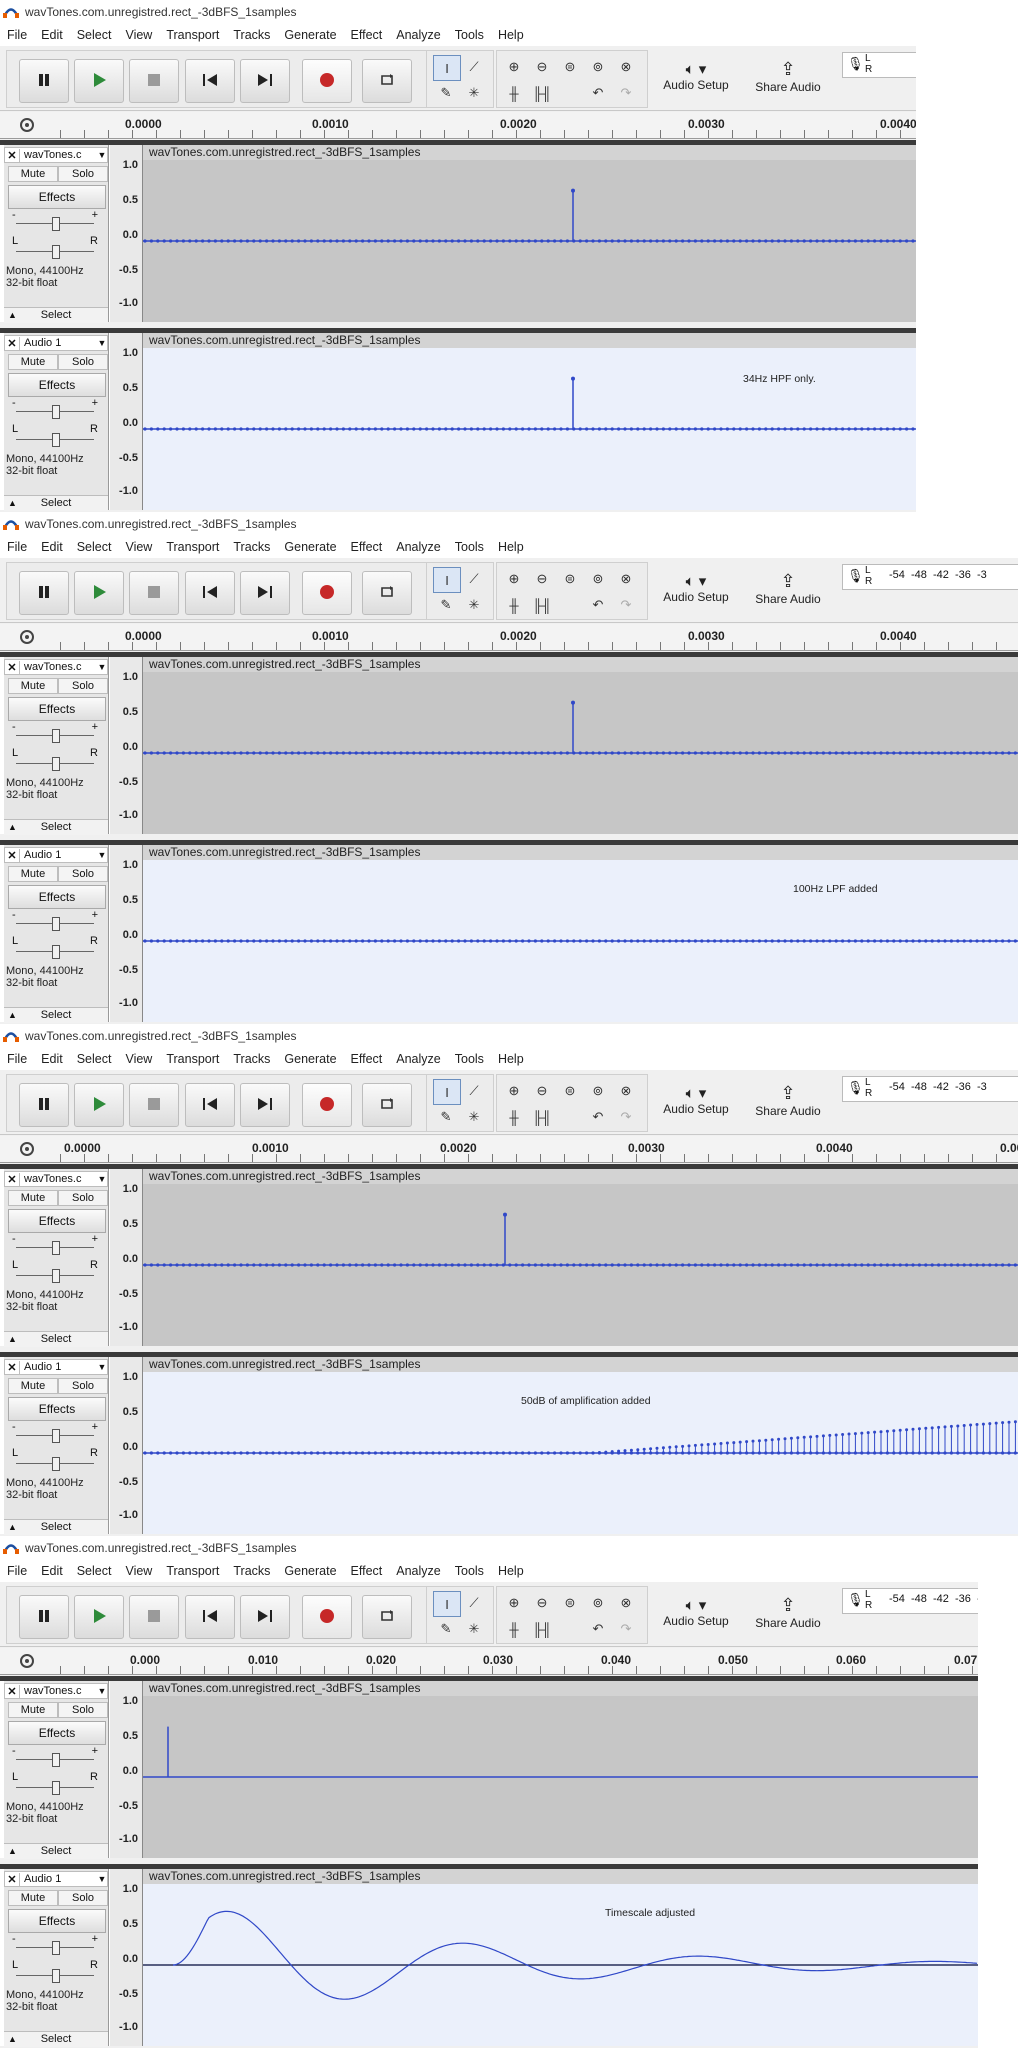  Describe the element at coordinates (469, 1059) in the screenshot. I see `menu-tools: Tools` at that location.